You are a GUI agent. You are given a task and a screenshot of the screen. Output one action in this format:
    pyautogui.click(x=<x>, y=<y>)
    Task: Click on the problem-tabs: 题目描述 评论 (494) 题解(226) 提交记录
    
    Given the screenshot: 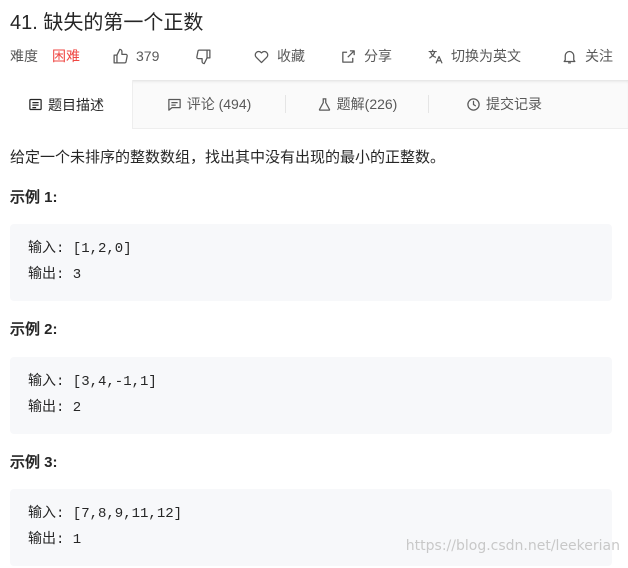 What is the action you would take?
    pyautogui.click(x=314, y=104)
    